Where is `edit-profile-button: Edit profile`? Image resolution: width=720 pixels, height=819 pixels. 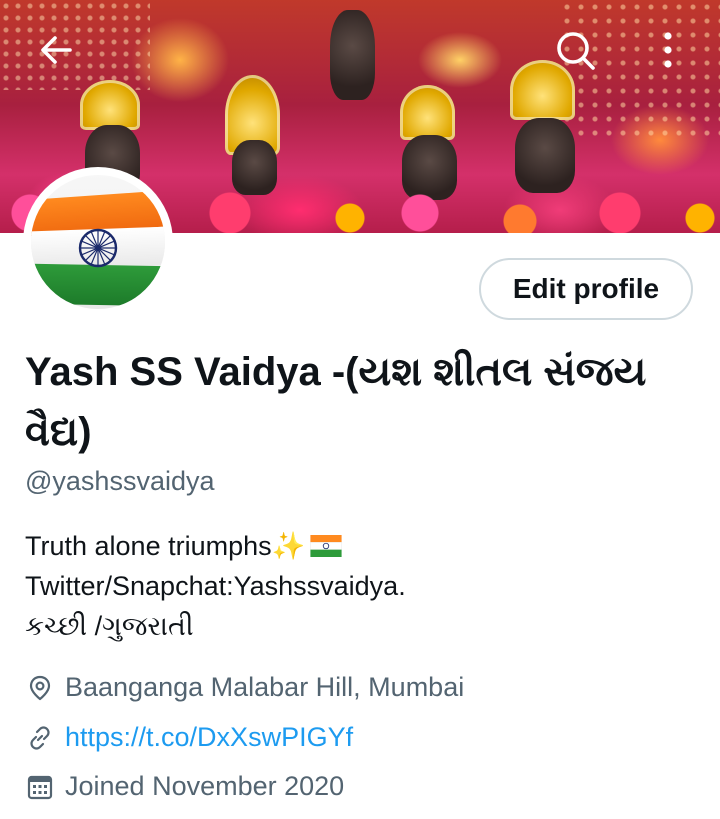 edit-profile-button: Edit profile is located at coordinates (586, 289).